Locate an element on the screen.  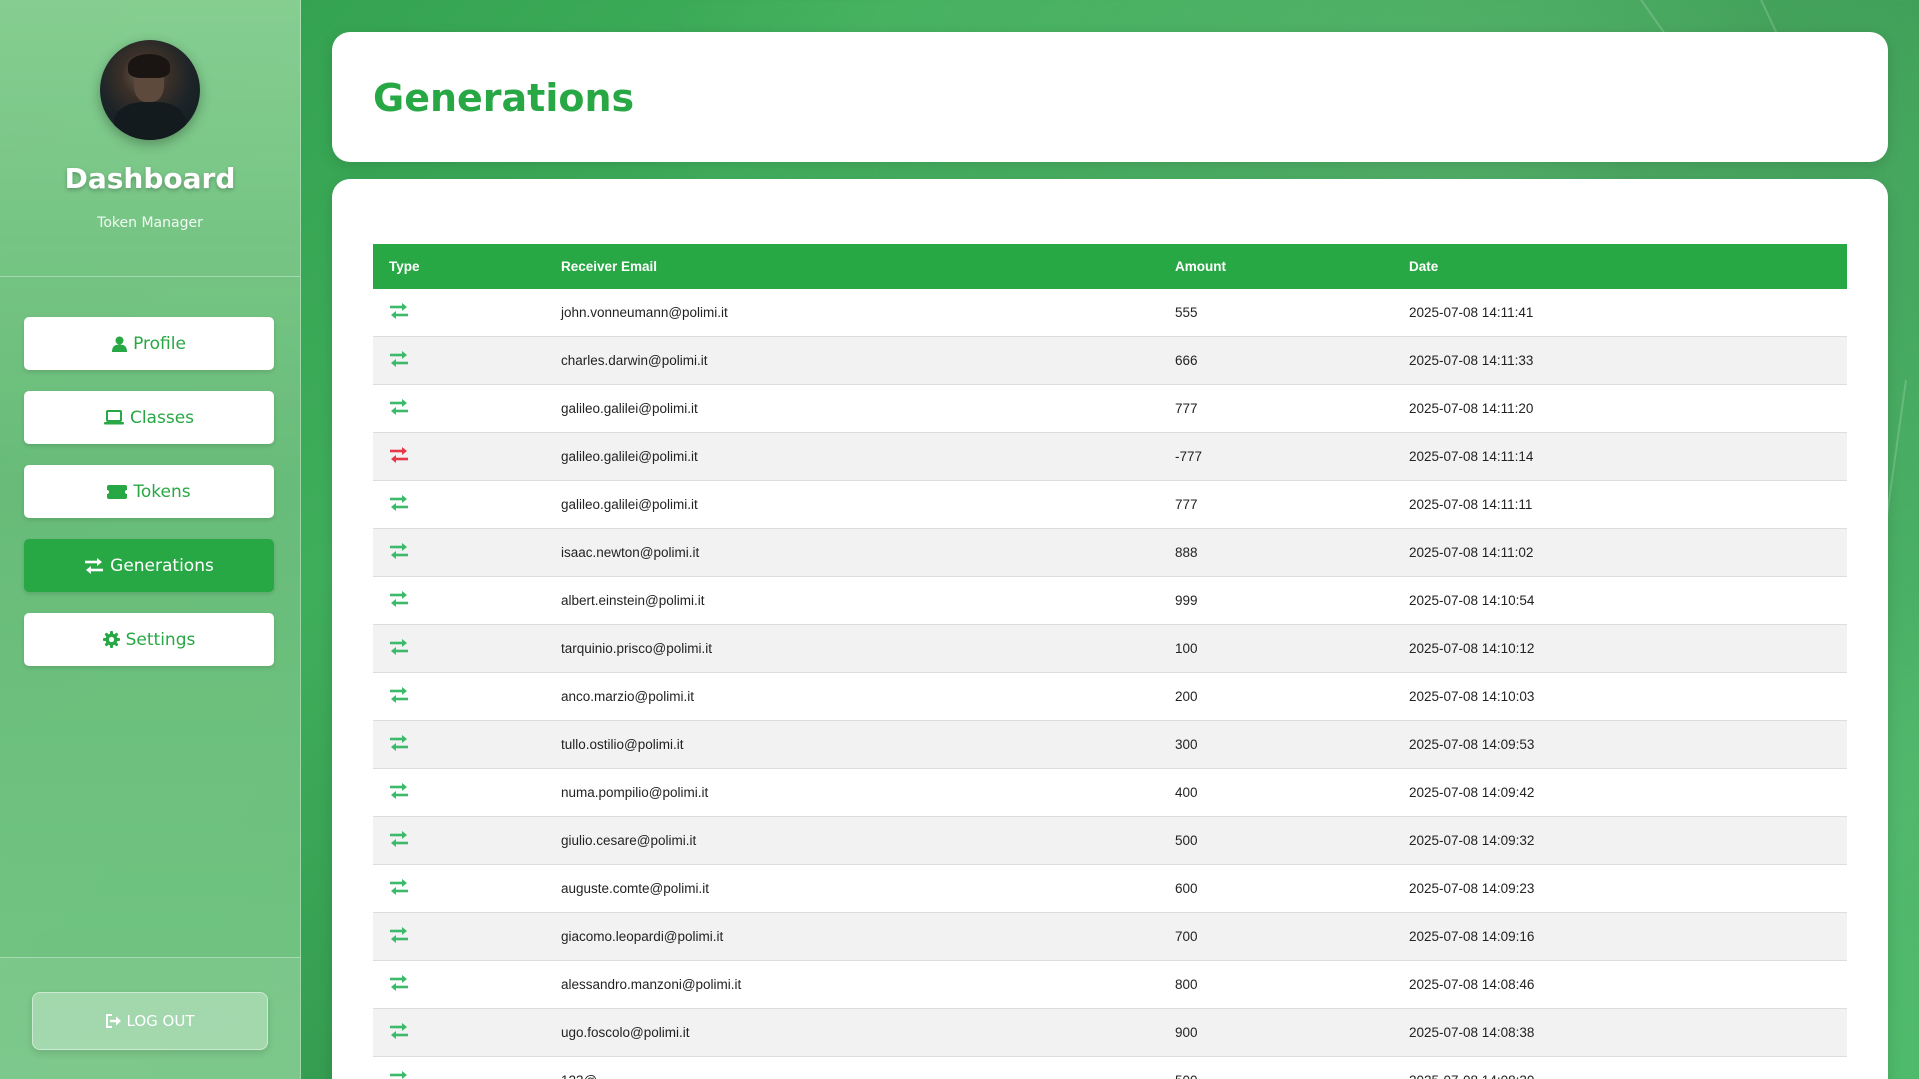
sidebar-item-classes: Classes is located at coordinates (149, 417).